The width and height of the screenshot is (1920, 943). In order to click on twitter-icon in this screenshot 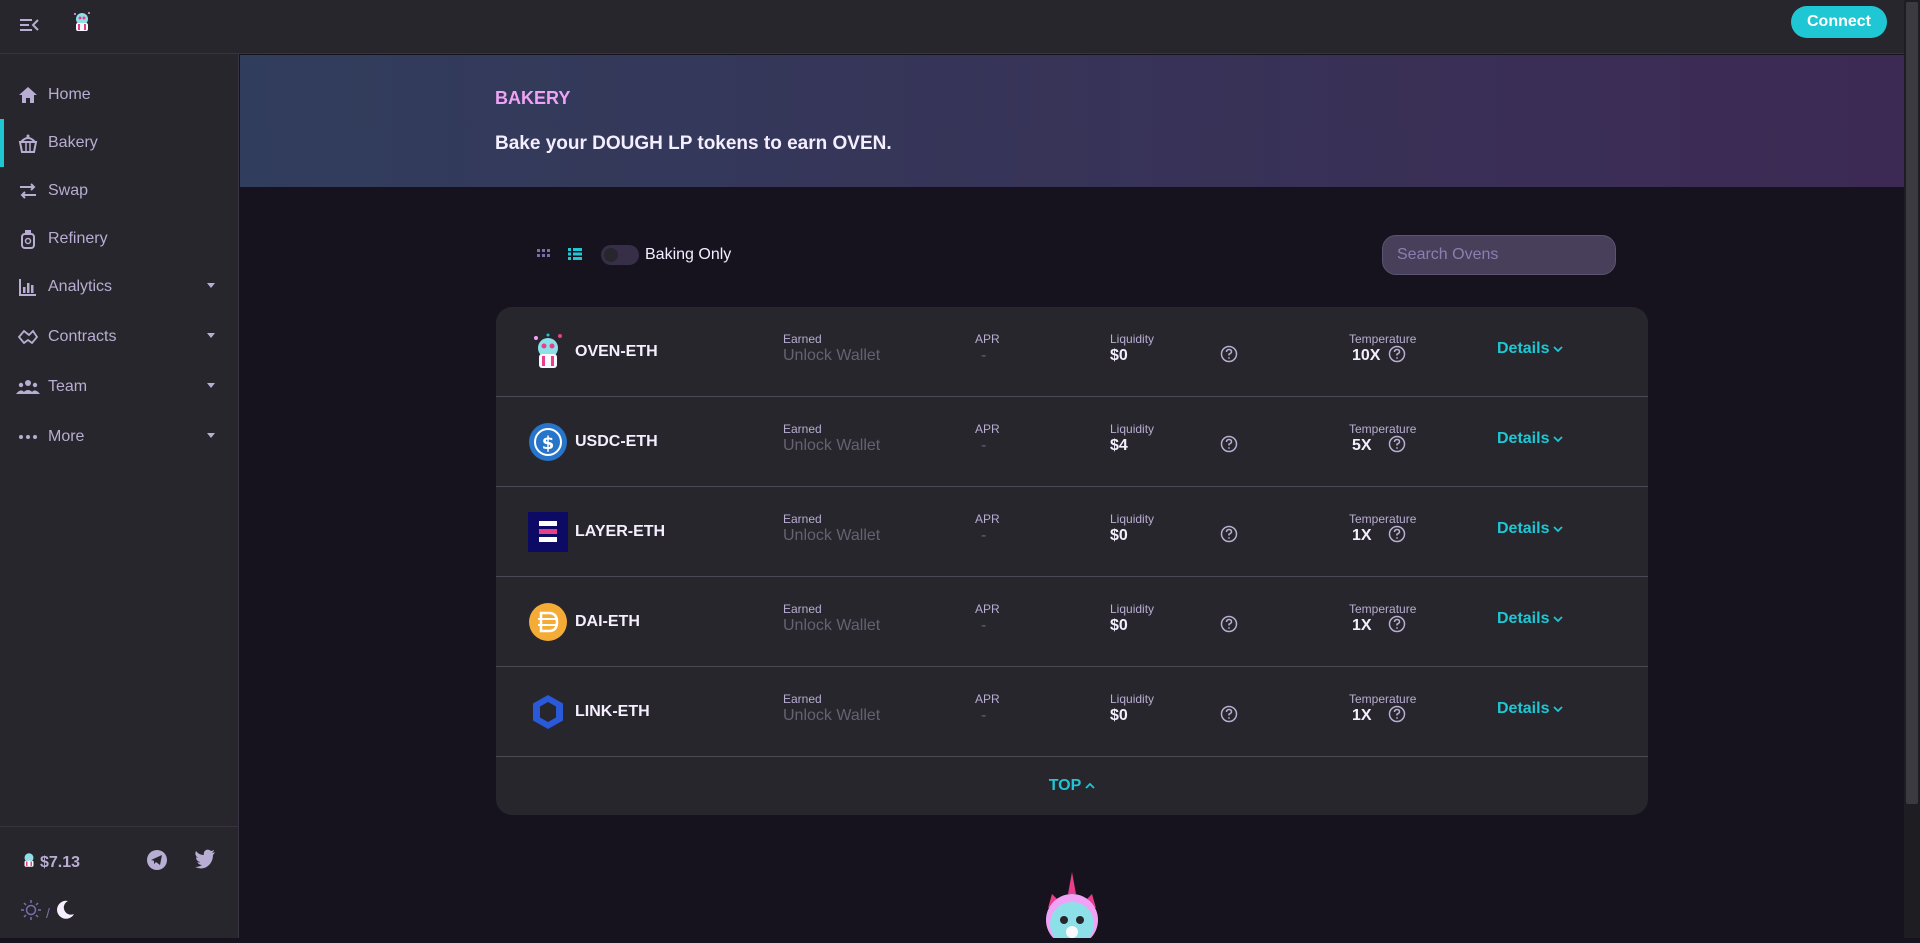, I will do `click(205, 860)`.